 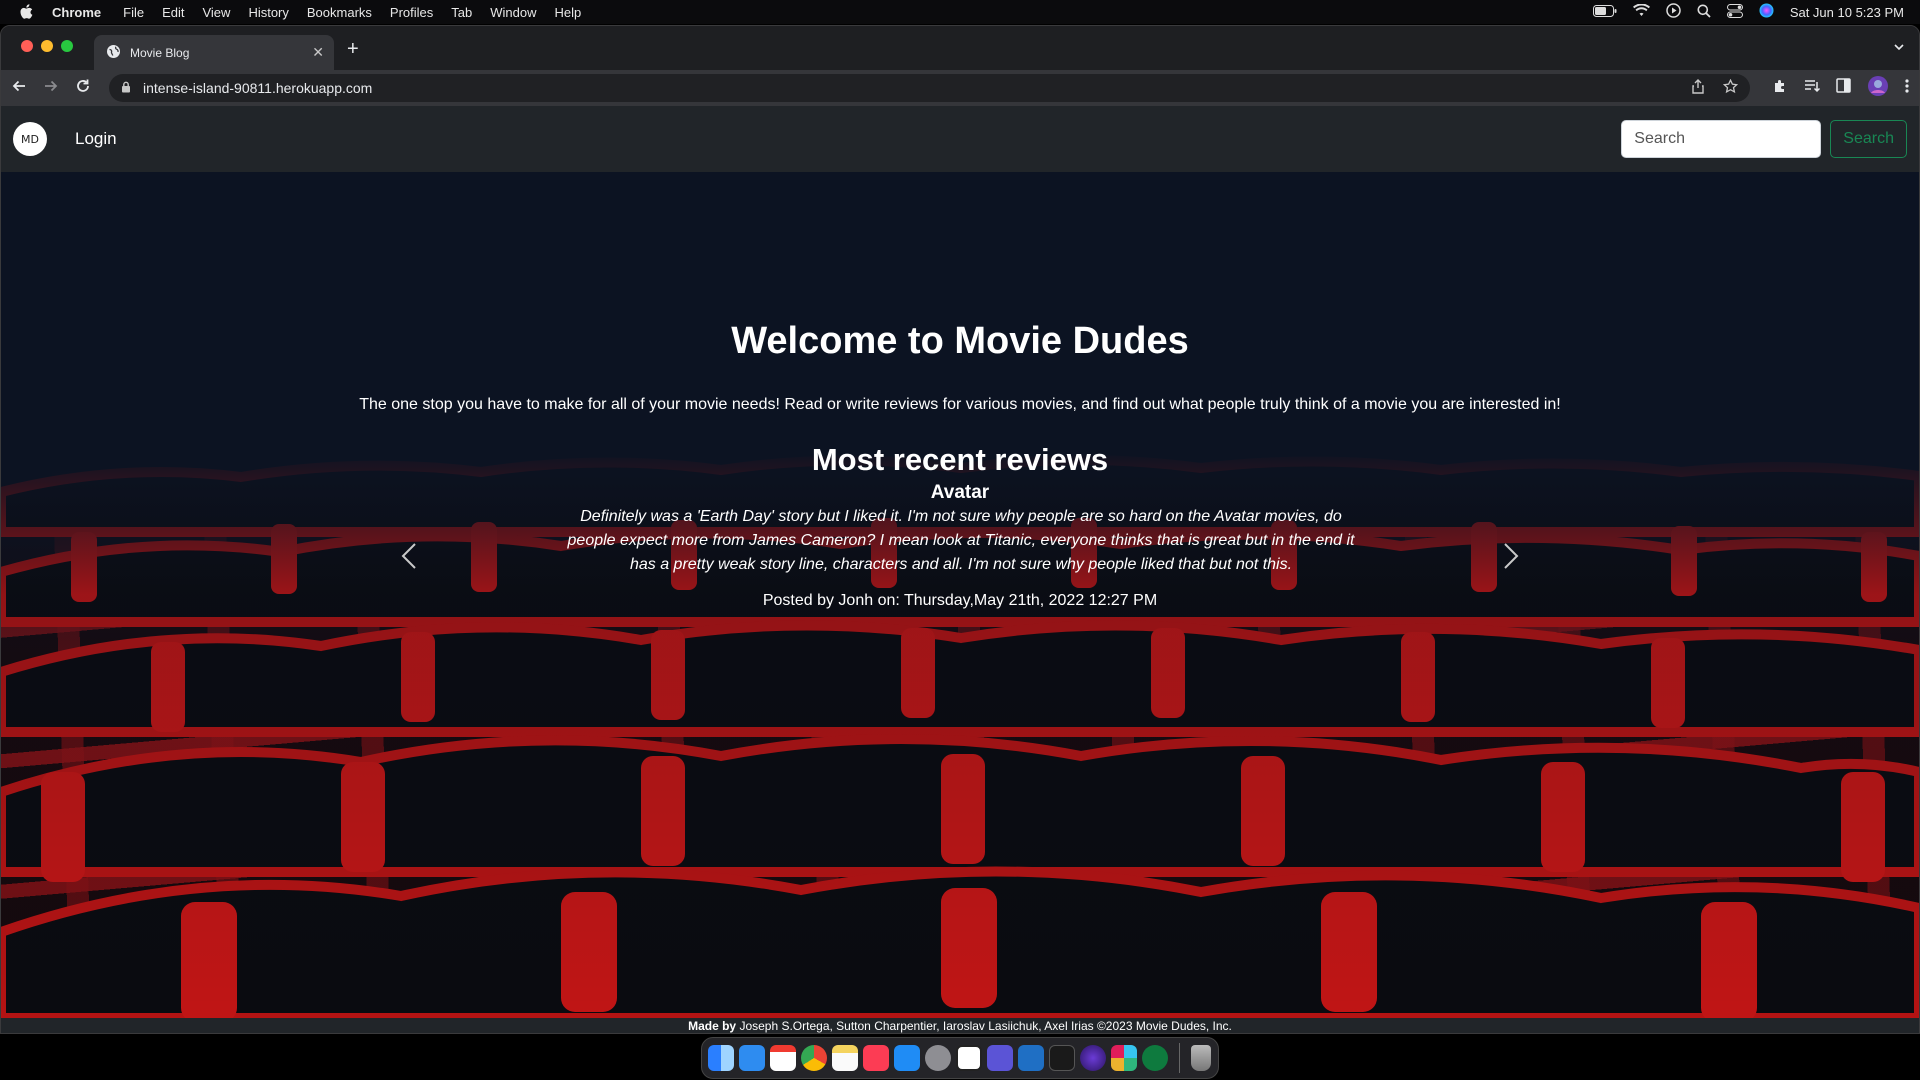 What do you see at coordinates (1812, 88) in the screenshot?
I see `reading-list-icon` at bounding box center [1812, 88].